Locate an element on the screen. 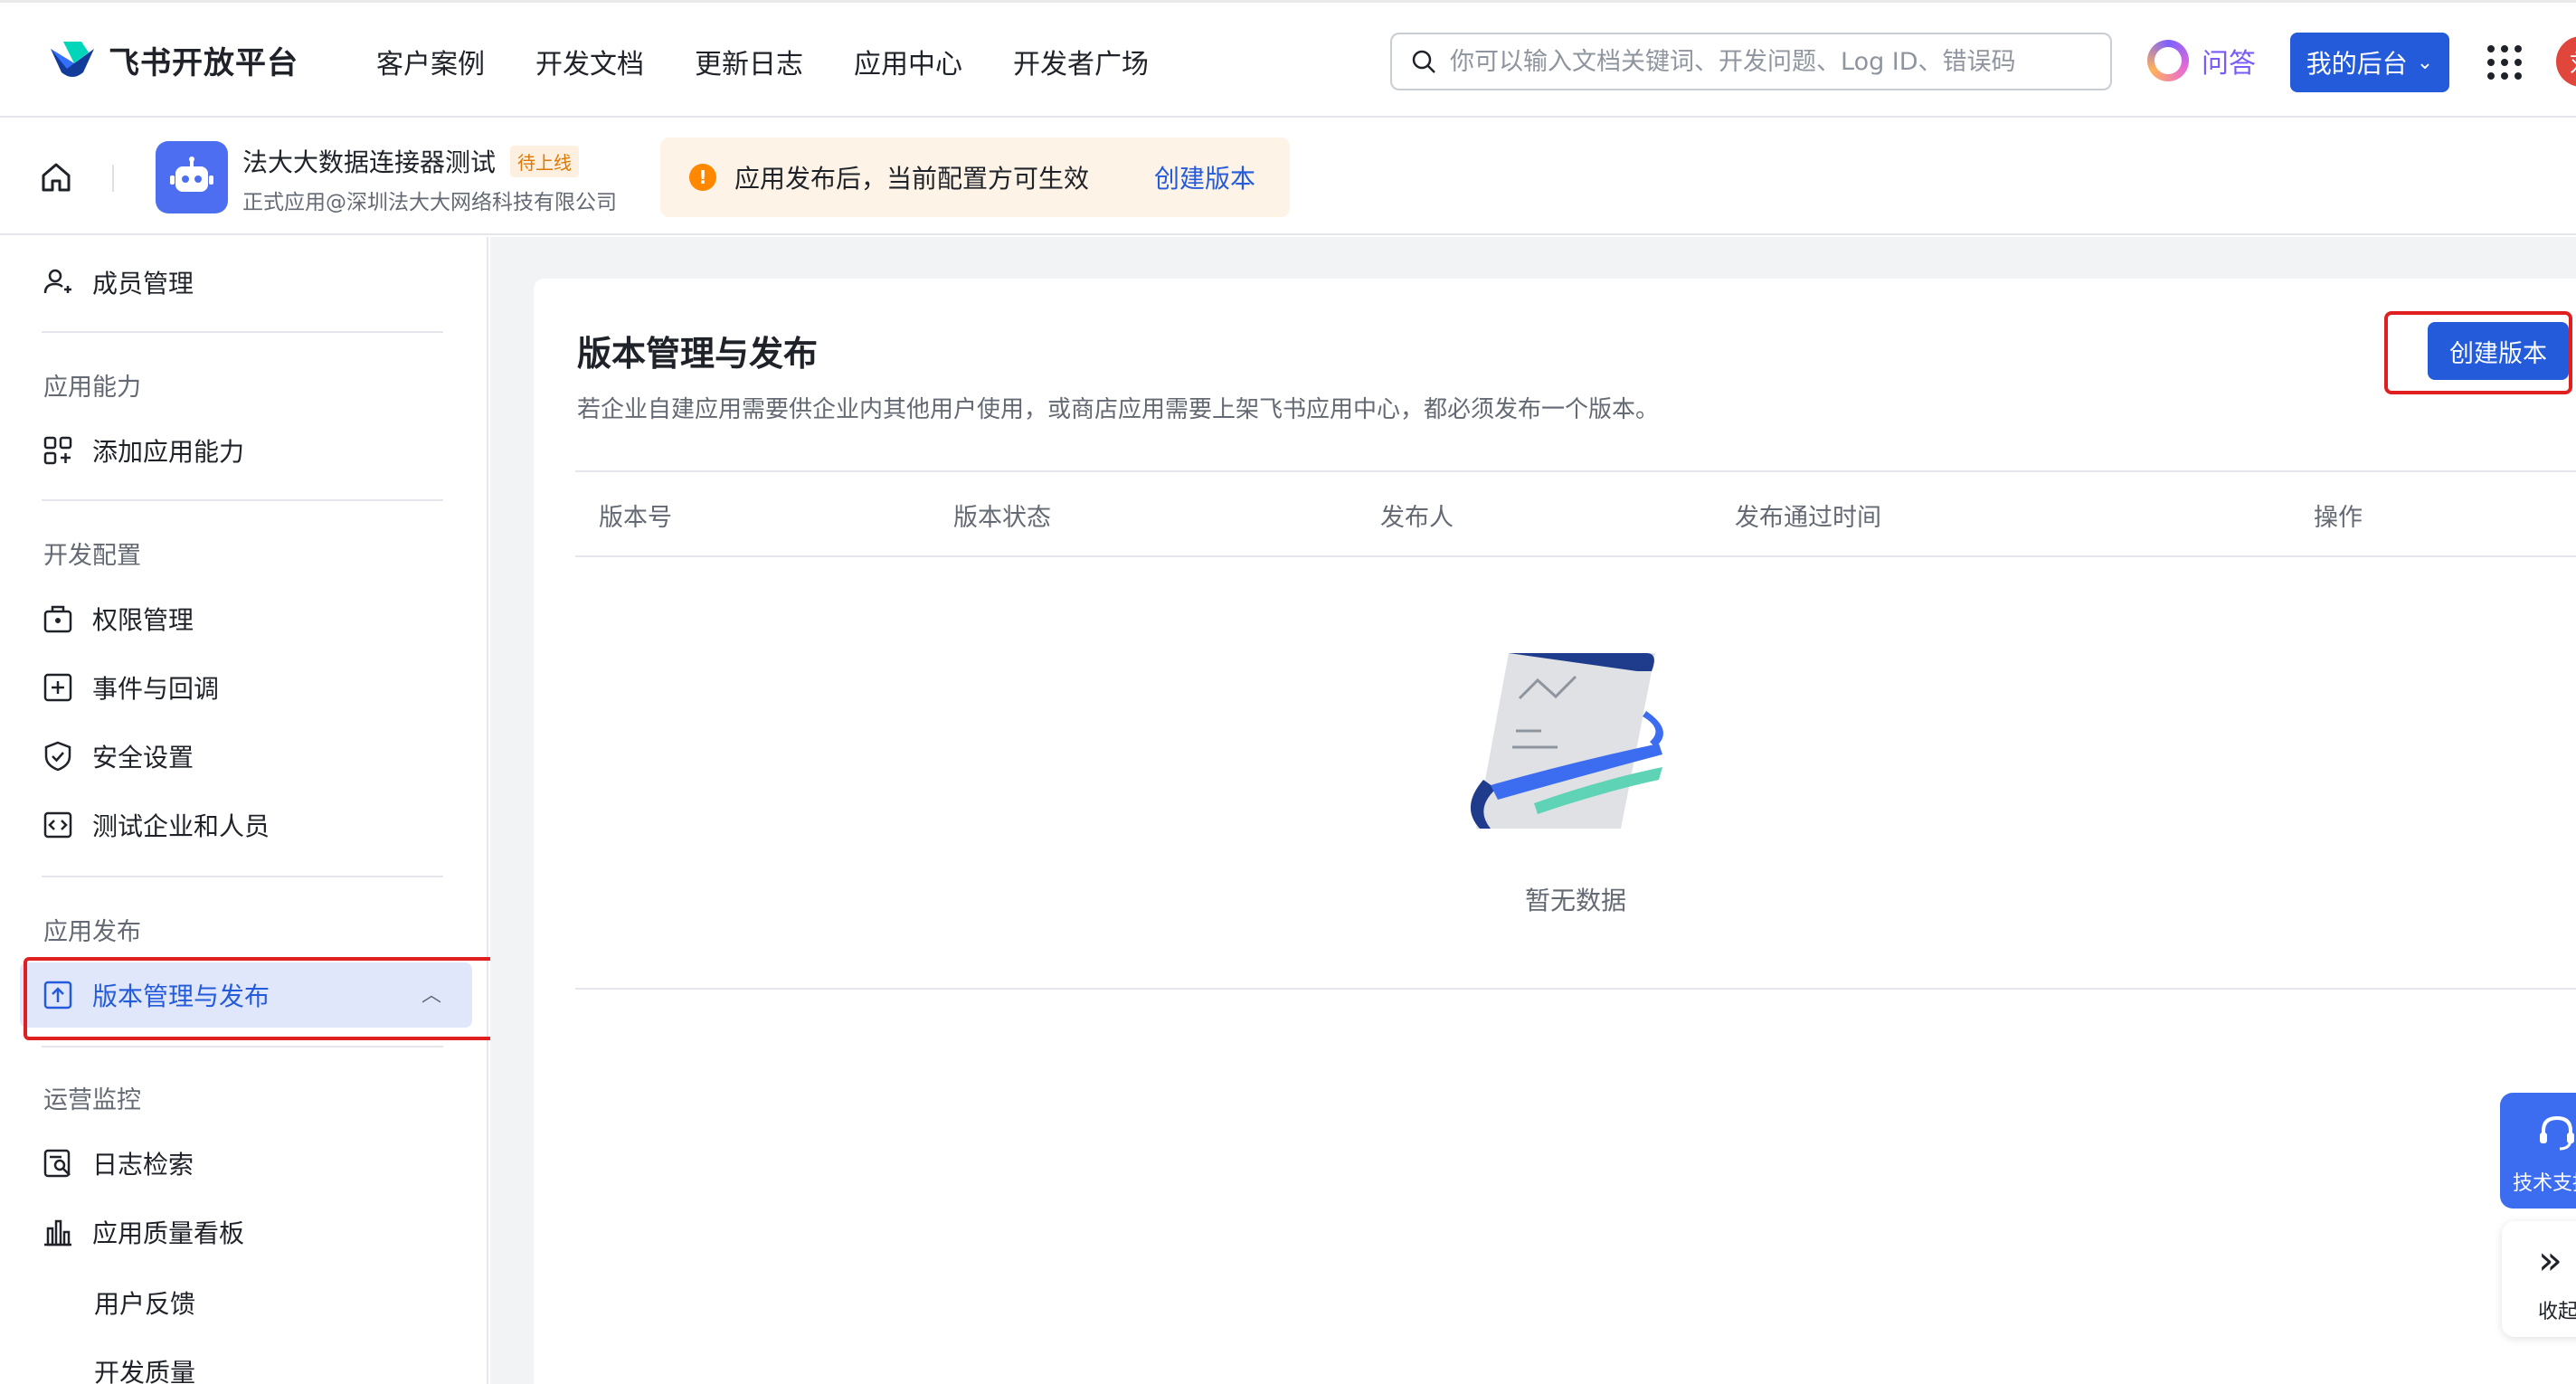  sidebar-item-label: 安全设置 is located at coordinates (143, 758).